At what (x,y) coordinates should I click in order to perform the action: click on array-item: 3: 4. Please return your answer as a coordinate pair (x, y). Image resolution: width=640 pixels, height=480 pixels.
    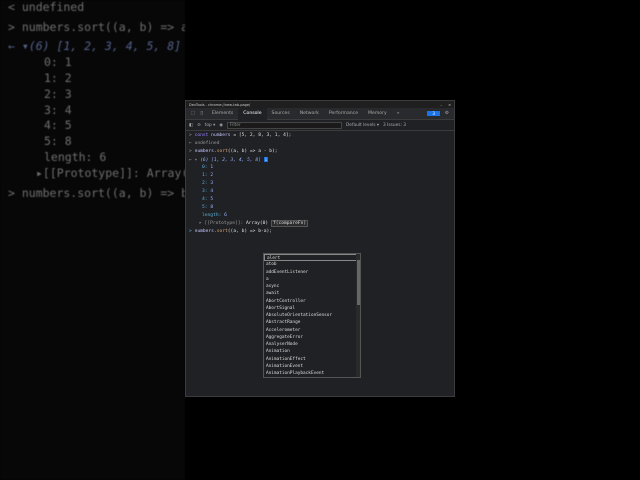
    Looking at the image, I should click on (208, 191).